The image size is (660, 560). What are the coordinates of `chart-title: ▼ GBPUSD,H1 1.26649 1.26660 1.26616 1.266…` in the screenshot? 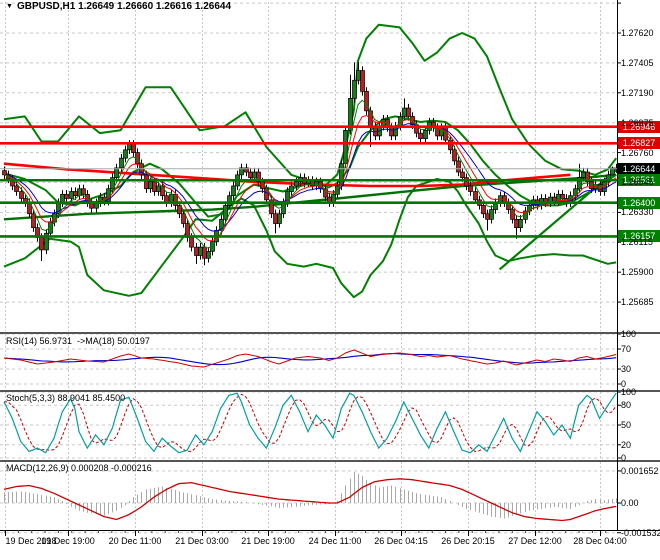 It's located at (118, 6).